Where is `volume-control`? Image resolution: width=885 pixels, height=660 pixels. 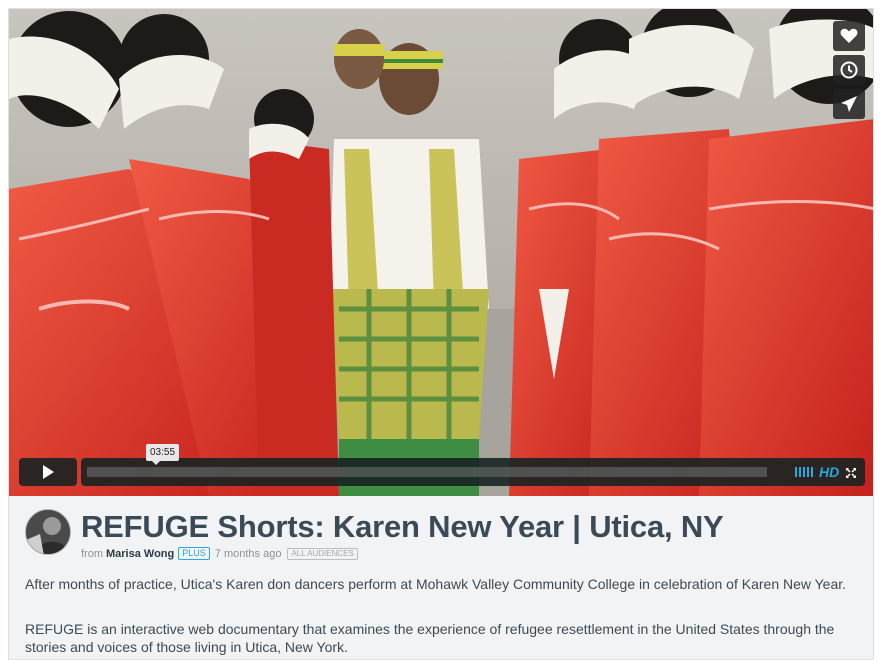
volume-control is located at coordinates (804, 472).